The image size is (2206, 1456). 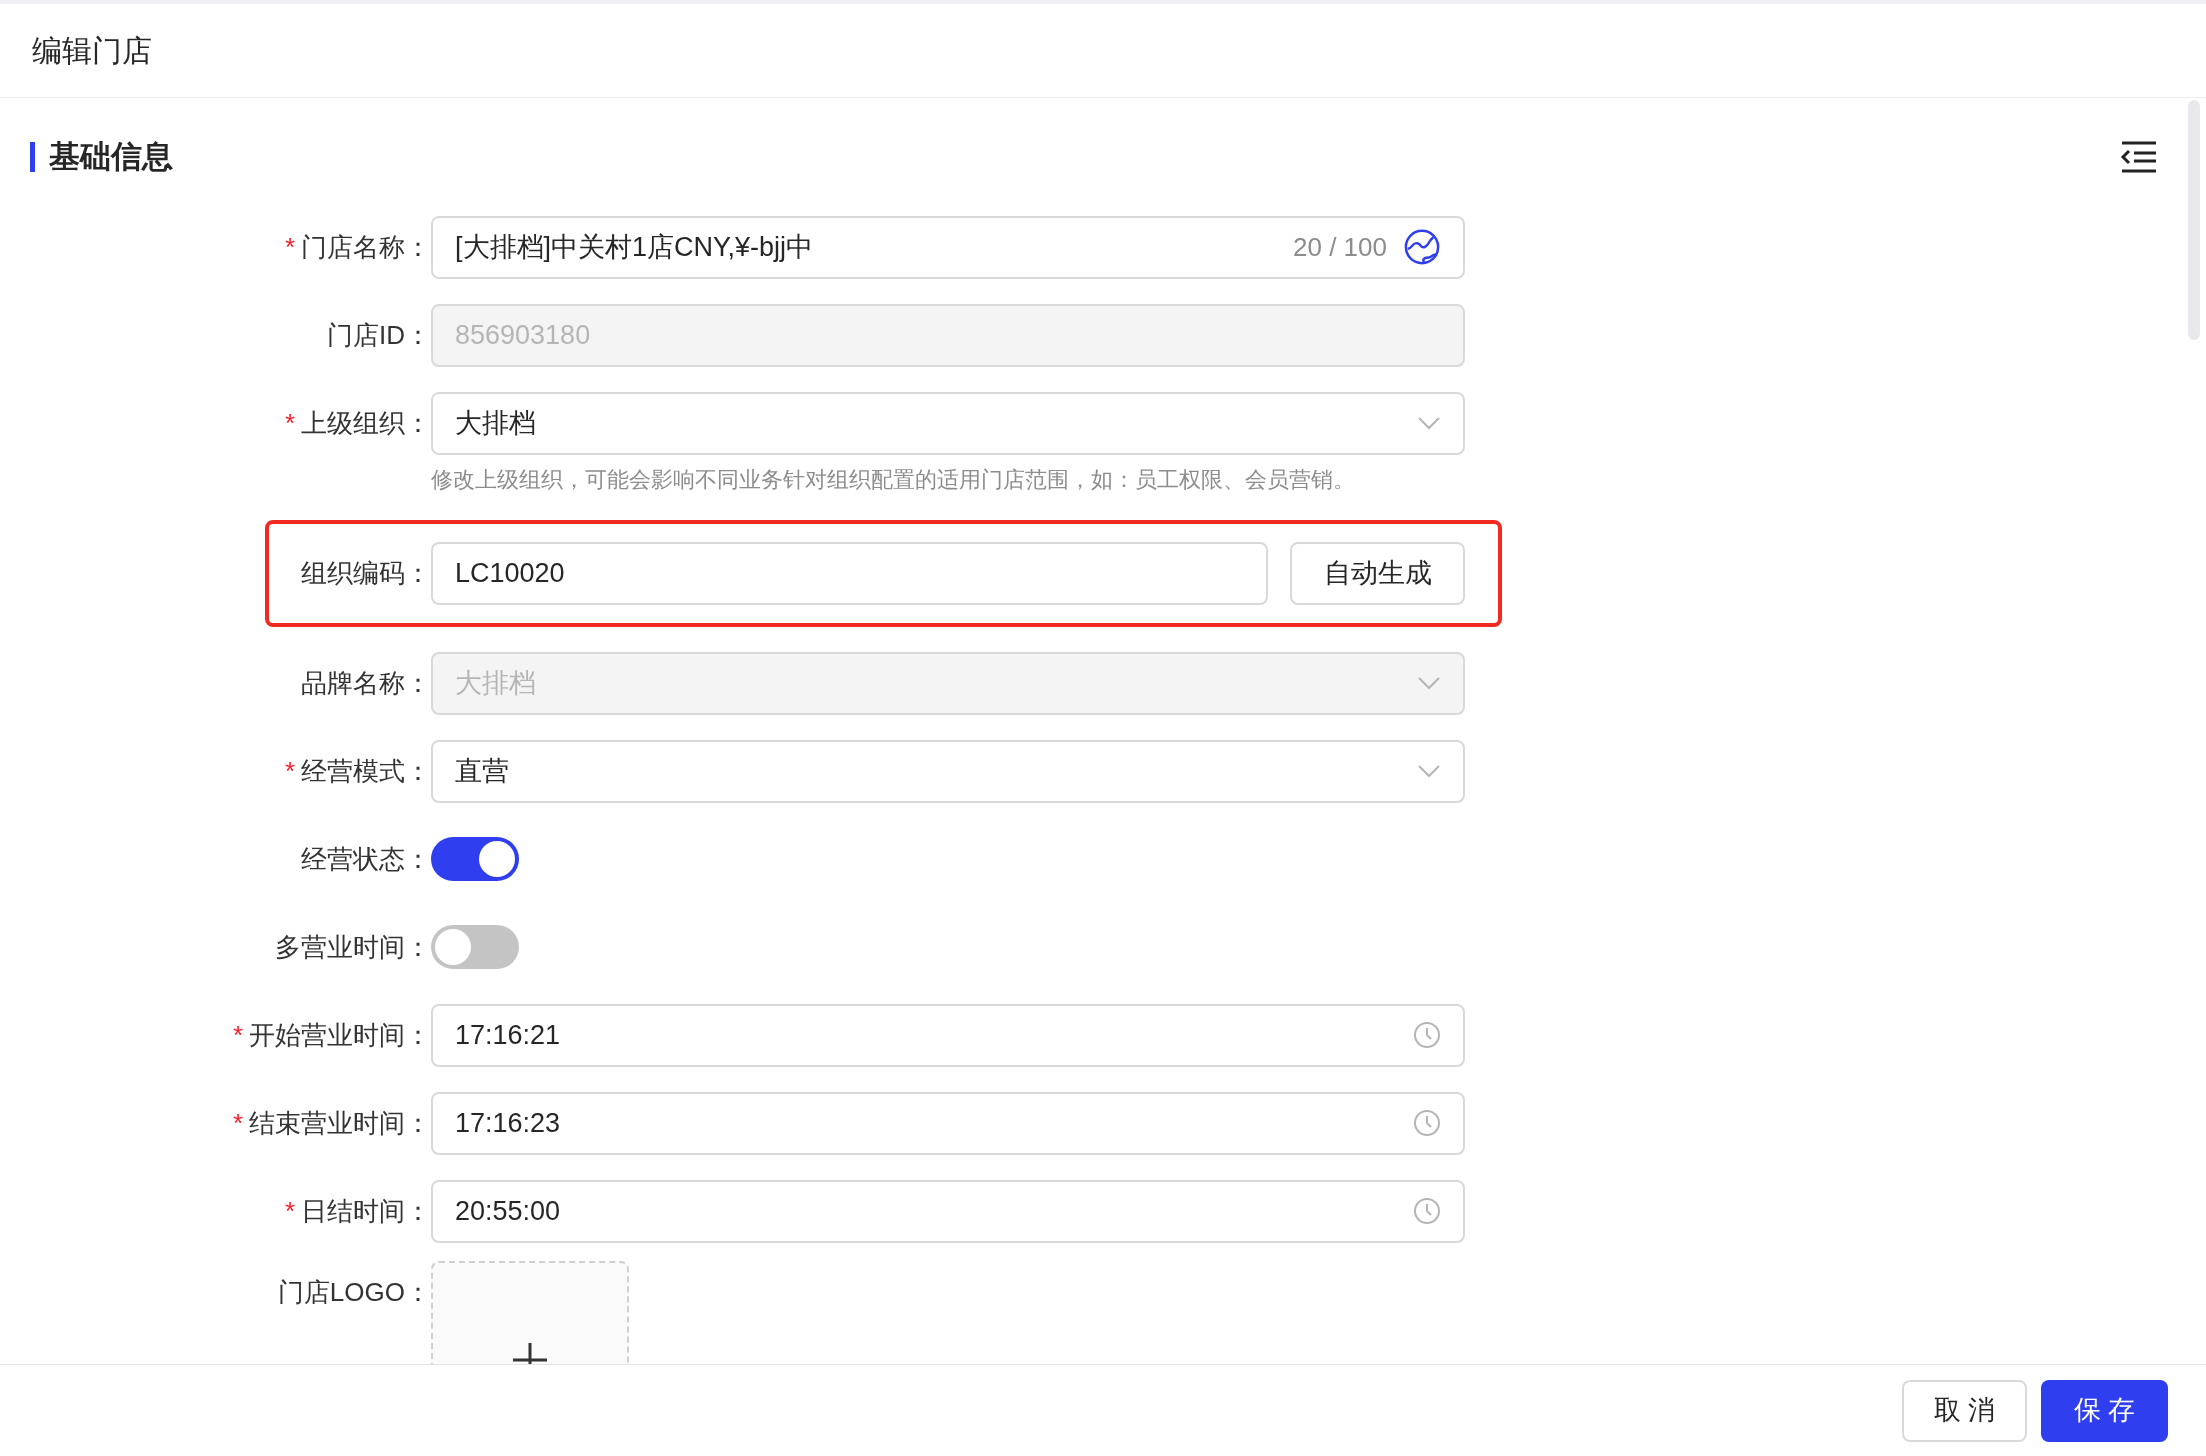 What do you see at coordinates (948, 1211) in the screenshot?
I see `time-field: 20:55:00` at bounding box center [948, 1211].